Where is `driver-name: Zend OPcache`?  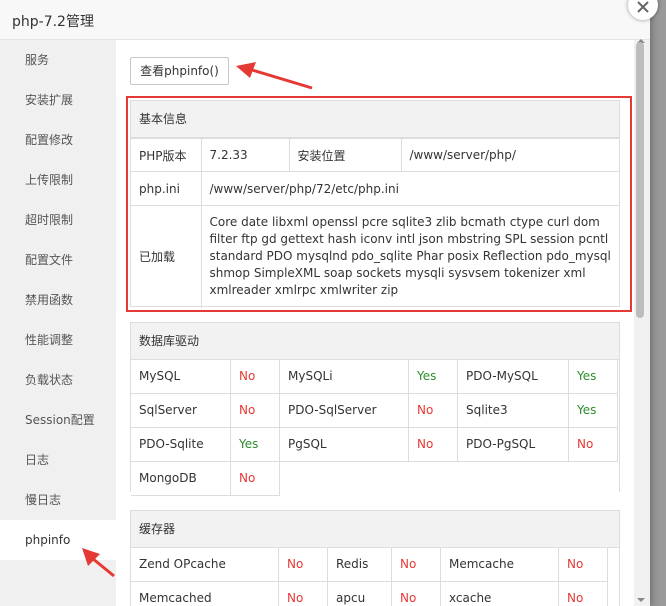 driver-name: Zend OPcache is located at coordinates (205, 565).